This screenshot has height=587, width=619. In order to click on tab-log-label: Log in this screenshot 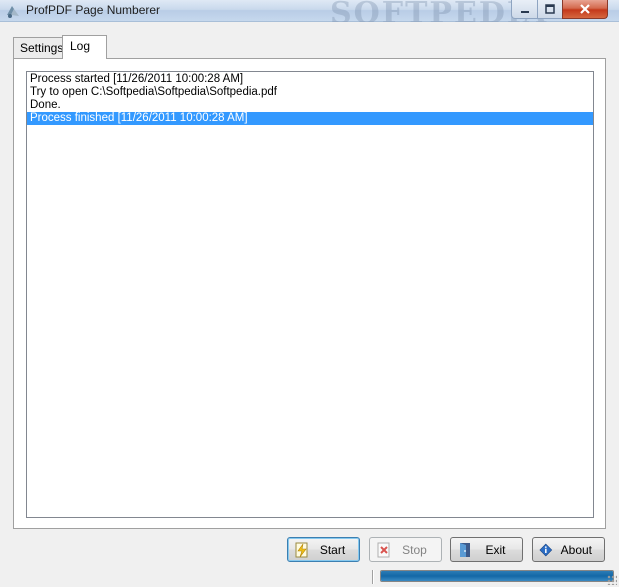, I will do `click(80, 46)`.